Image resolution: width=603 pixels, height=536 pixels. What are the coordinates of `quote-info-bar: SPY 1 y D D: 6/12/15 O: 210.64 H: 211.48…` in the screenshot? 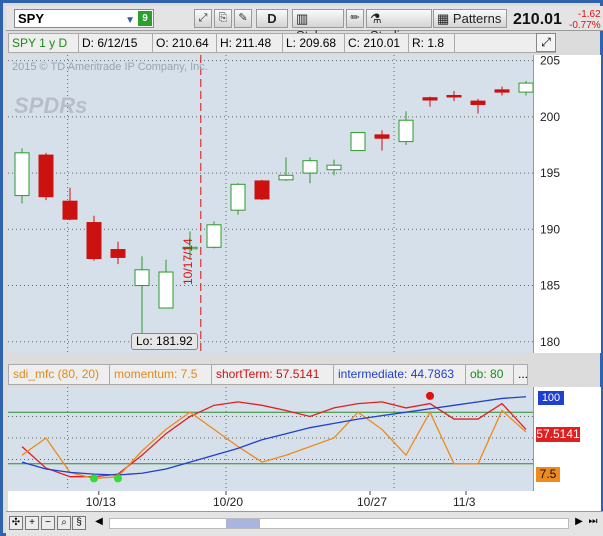 It's located at (282, 43).